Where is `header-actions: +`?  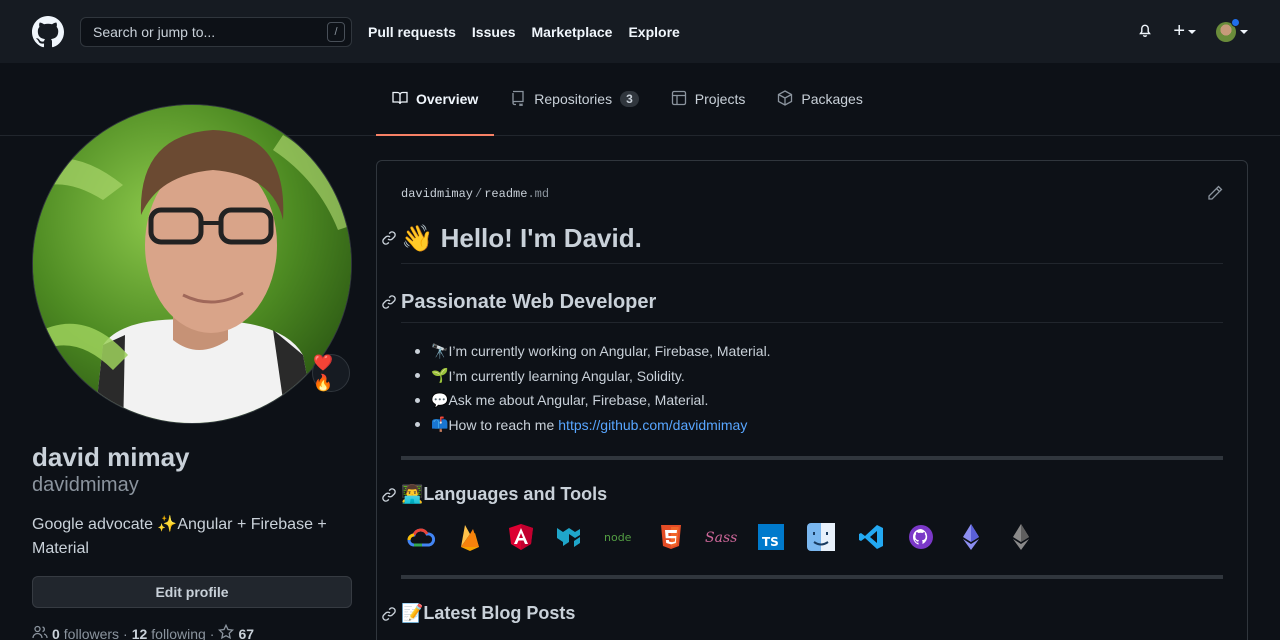 header-actions: + is located at coordinates (1192, 30).